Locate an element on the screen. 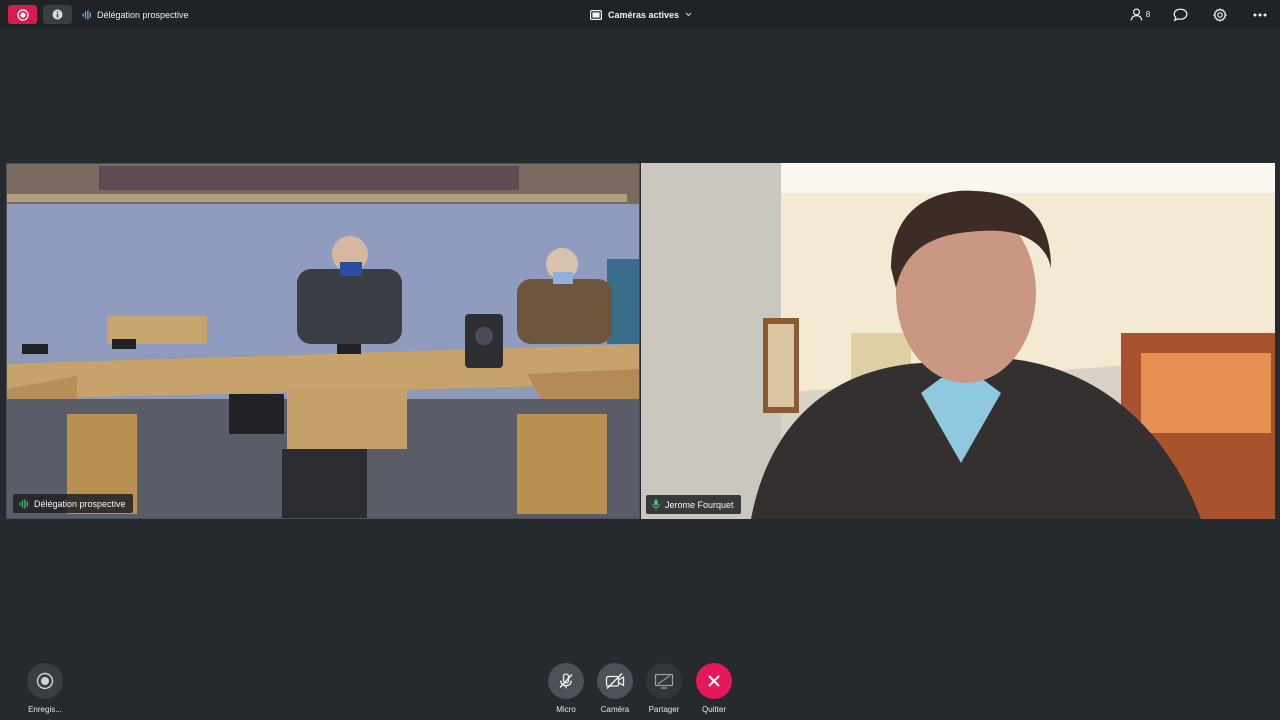 This screenshot has width=1280, height=720. camera-toggle-button is located at coordinates (615, 681).